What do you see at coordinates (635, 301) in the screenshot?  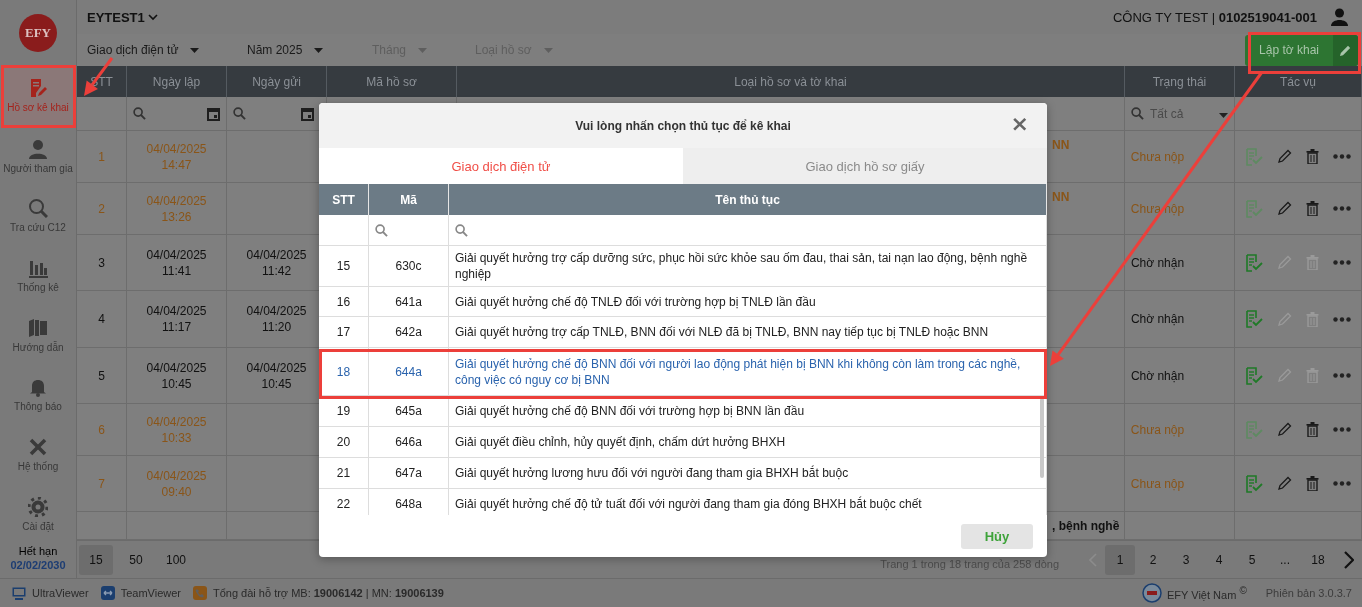 I see `procedure-name: Giải quyết hưởng chế độ TNLĐ đối với trường hợp bị TNLĐ lần đầu` at bounding box center [635, 301].